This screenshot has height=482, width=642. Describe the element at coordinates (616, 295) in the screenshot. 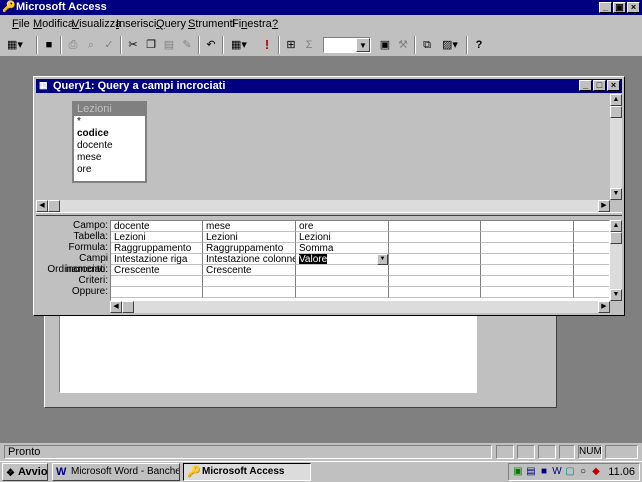

I see `scroll-down-icon: ▼` at that location.